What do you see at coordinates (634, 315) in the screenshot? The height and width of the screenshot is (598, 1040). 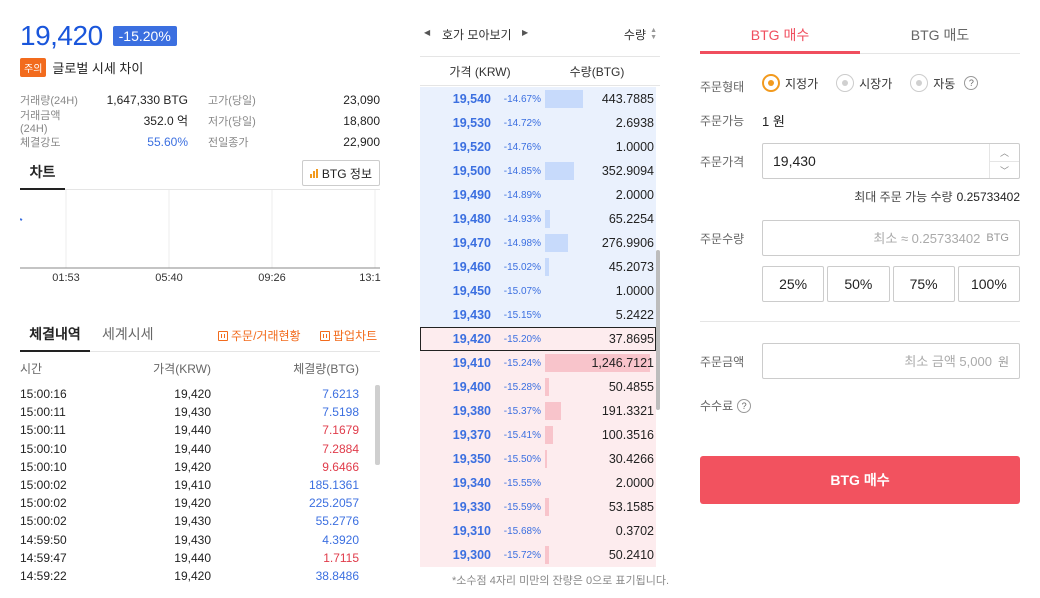 I see `ob-qty: 5.2422` at bounding box center [634, 315].